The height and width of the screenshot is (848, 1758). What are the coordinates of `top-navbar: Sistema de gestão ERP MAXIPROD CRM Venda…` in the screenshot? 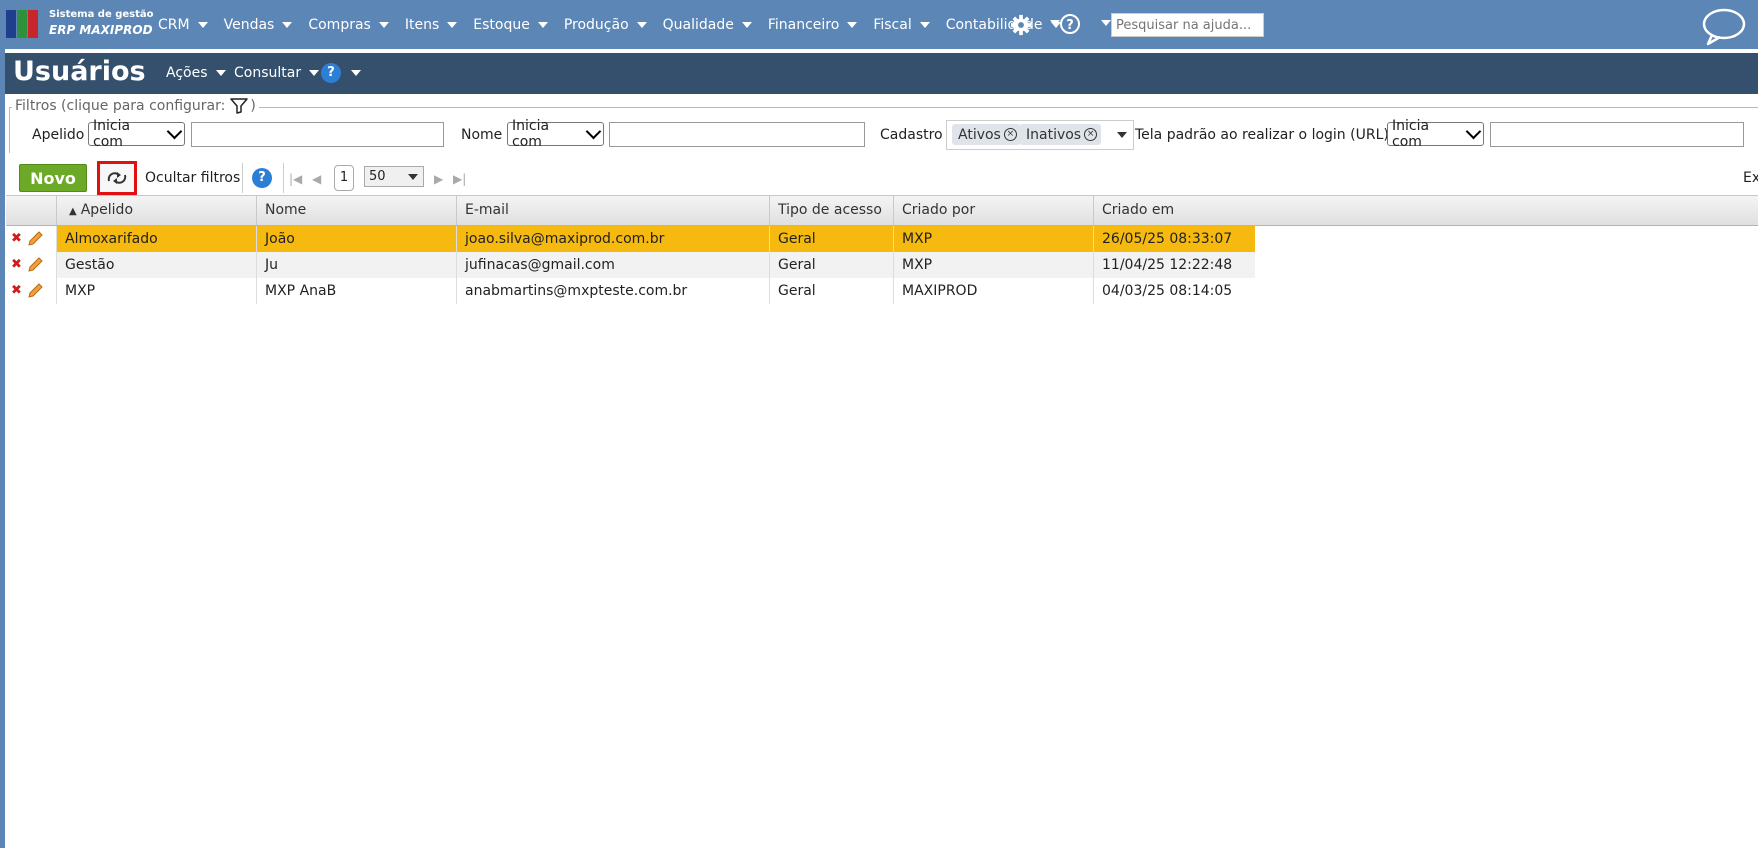 It's located at (879, 24).